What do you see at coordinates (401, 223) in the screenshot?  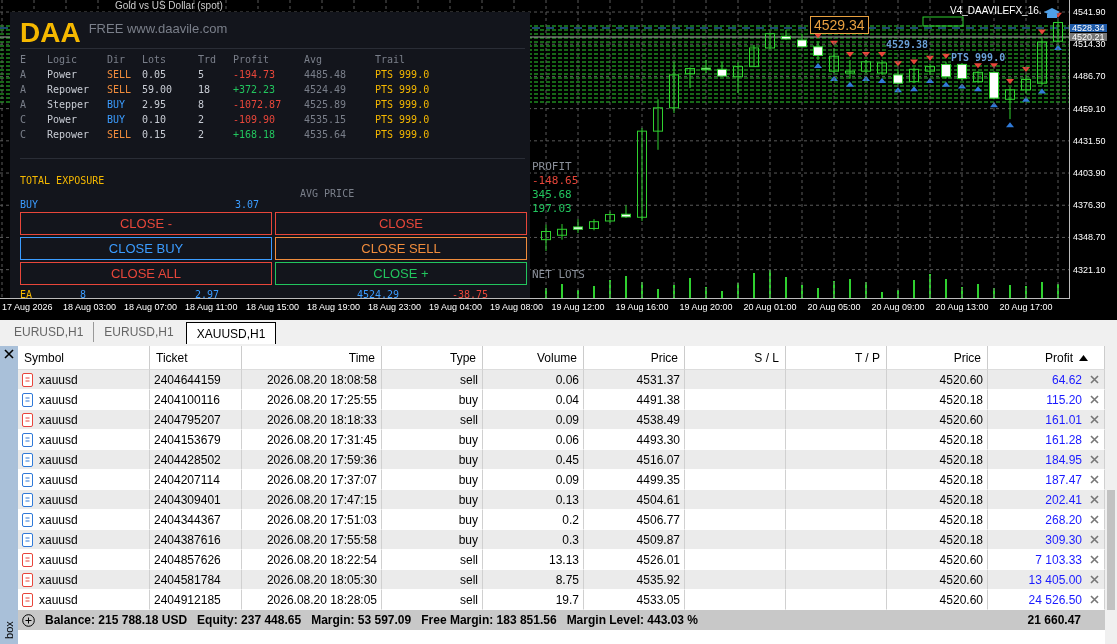 I see `close-button: CLOSE` at bounding box center [401, 223].